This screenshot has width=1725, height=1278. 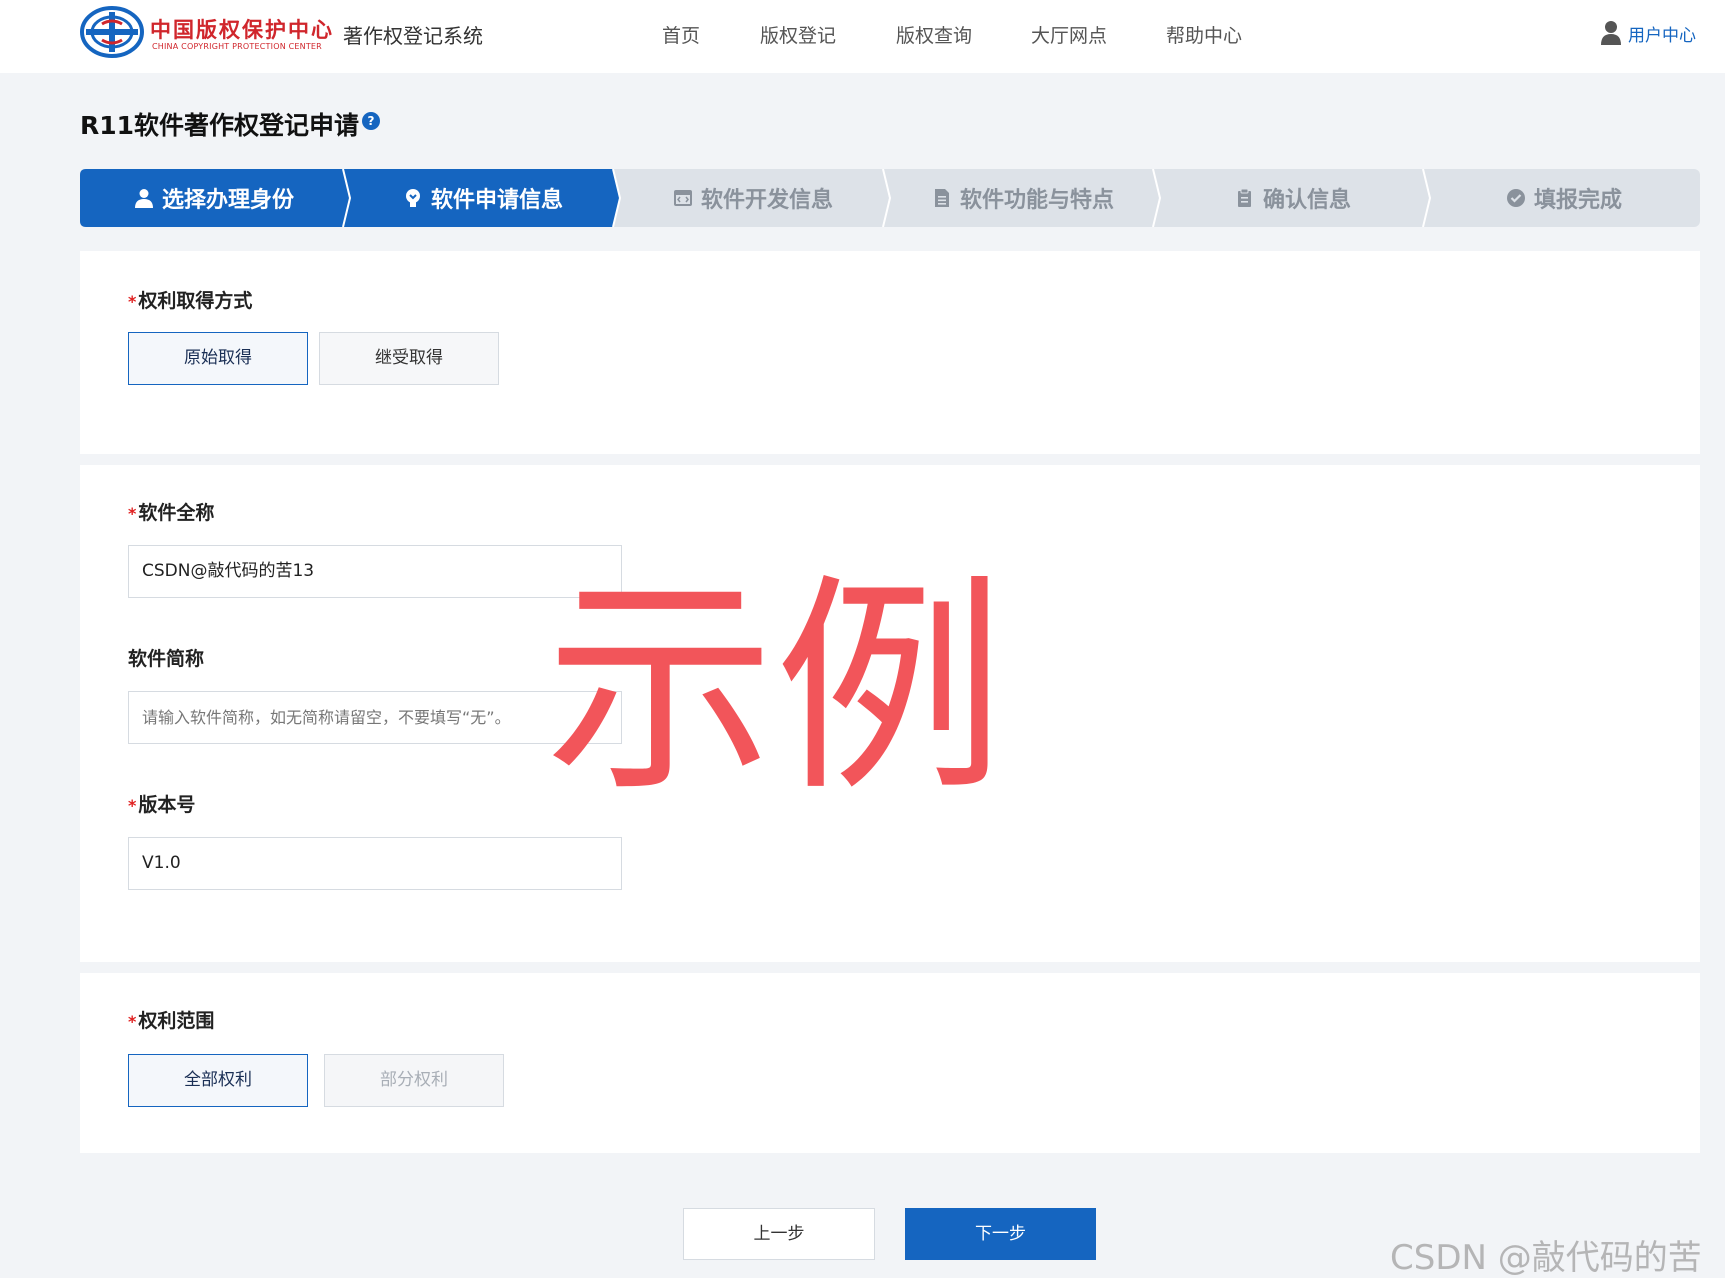 What do you see at coordinates (218, 358) in the screenshot?
I see `option-original-acquisition: 原始取得` at bounding box center [218, 358].